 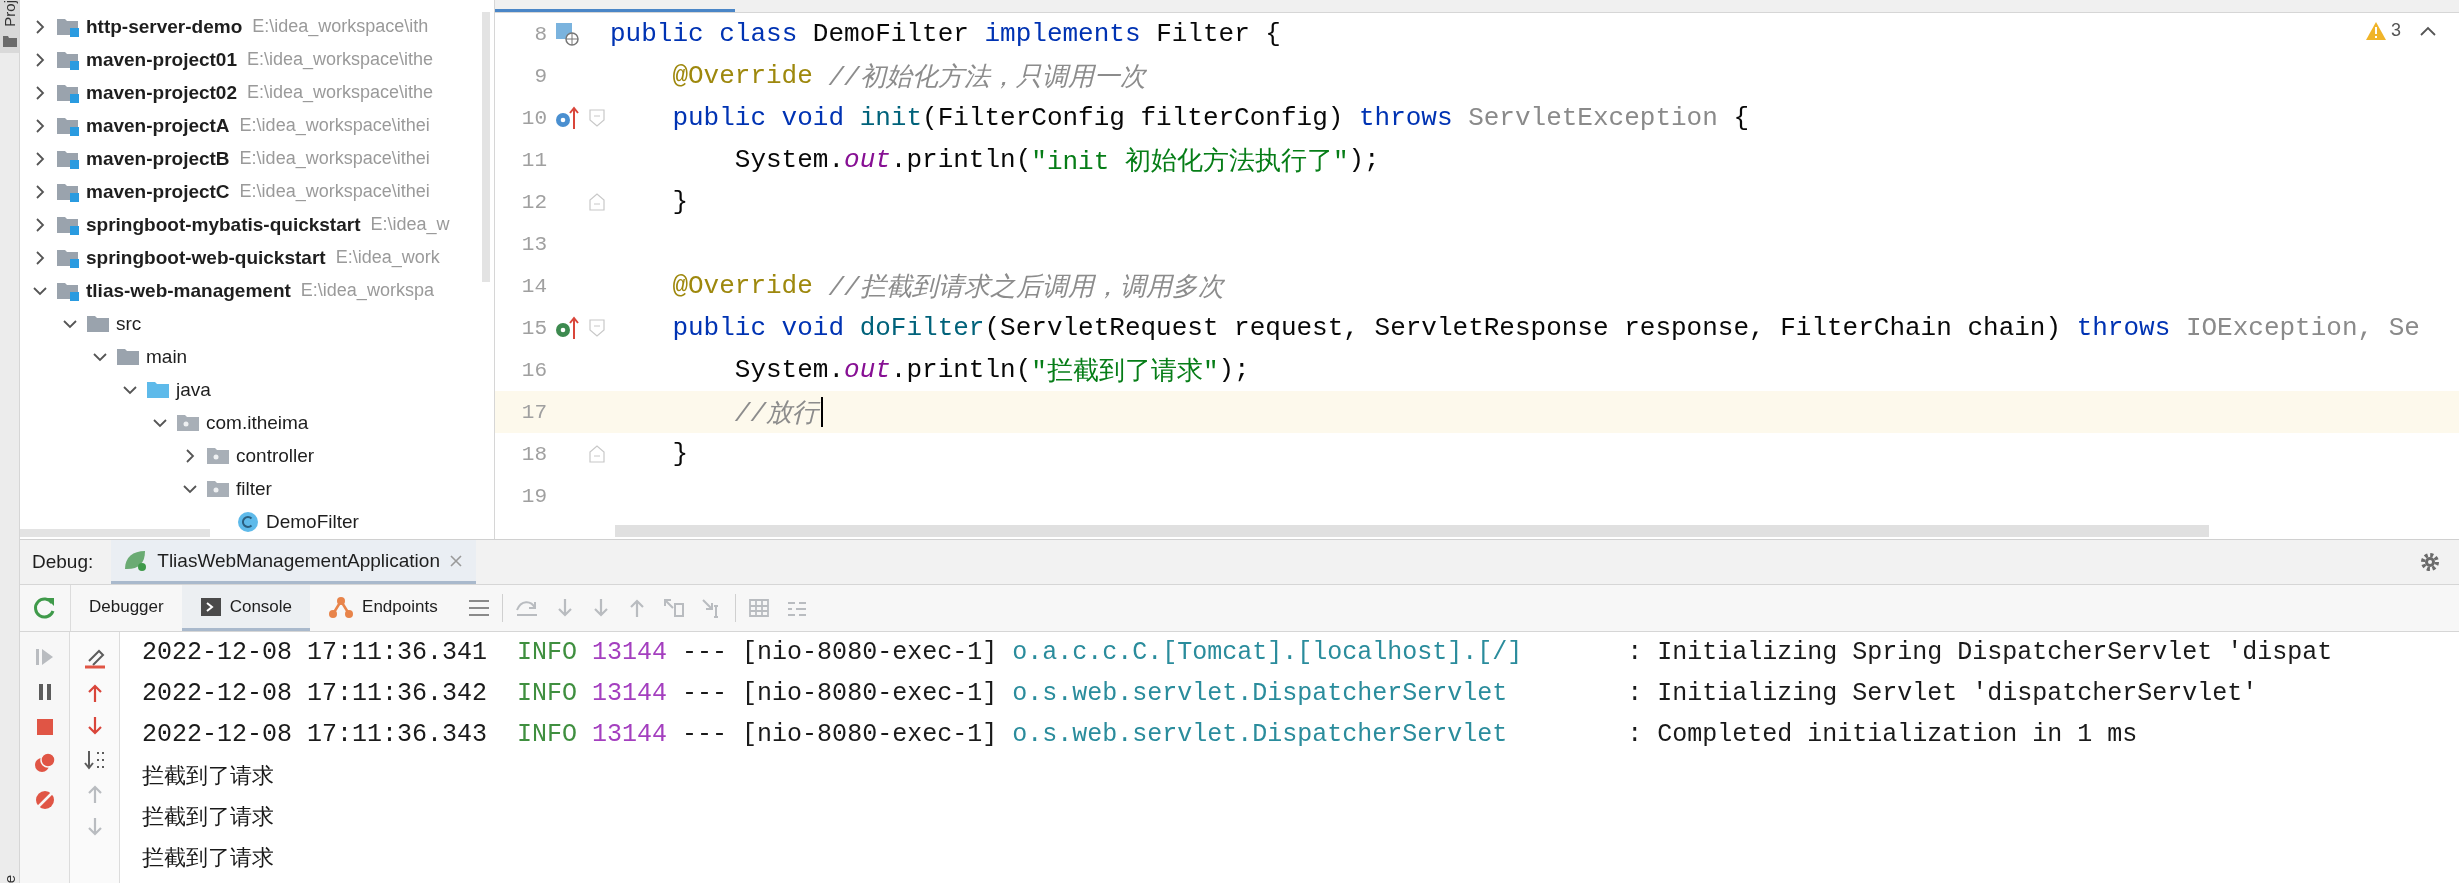 I want to click on code-line: @Override //拦截到请求之后调用，调用多次, so click(x=947, y=287).